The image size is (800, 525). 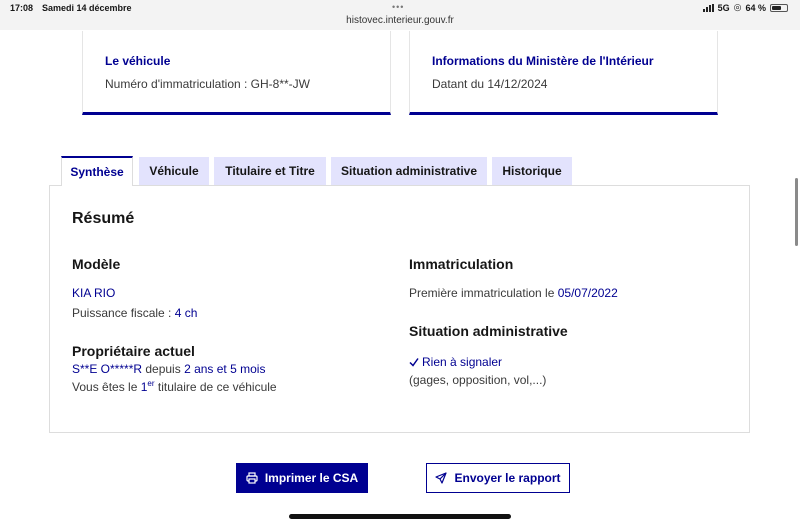 I want to click on report-date: Datant du 14/12/2024, so click(x=490, y=84).